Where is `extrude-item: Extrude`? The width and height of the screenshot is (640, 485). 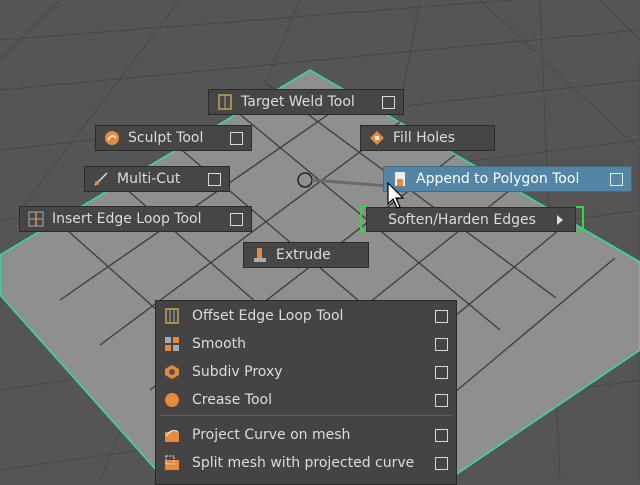
extrude-item: Extrude is located at coordinates (306, 255).